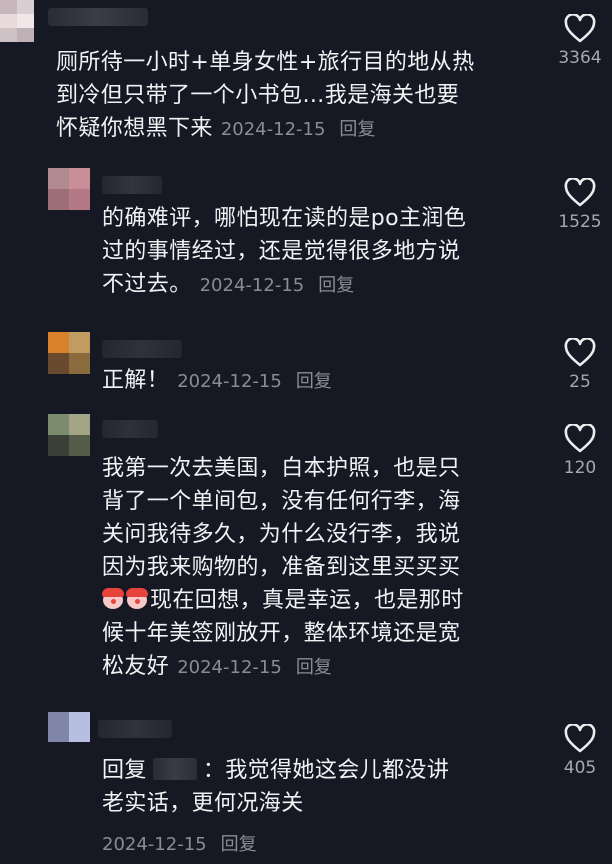  What do you see at coordinates (580, 222) in the screenshot?
I see `like-count: 1525` at bounding box center [580, 222].